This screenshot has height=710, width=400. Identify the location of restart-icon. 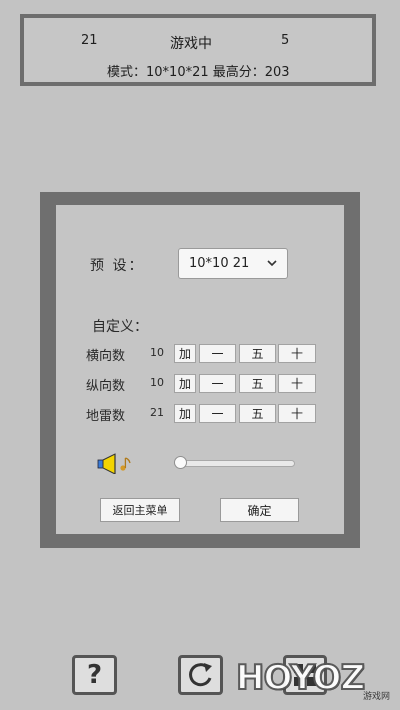
(200, 675).